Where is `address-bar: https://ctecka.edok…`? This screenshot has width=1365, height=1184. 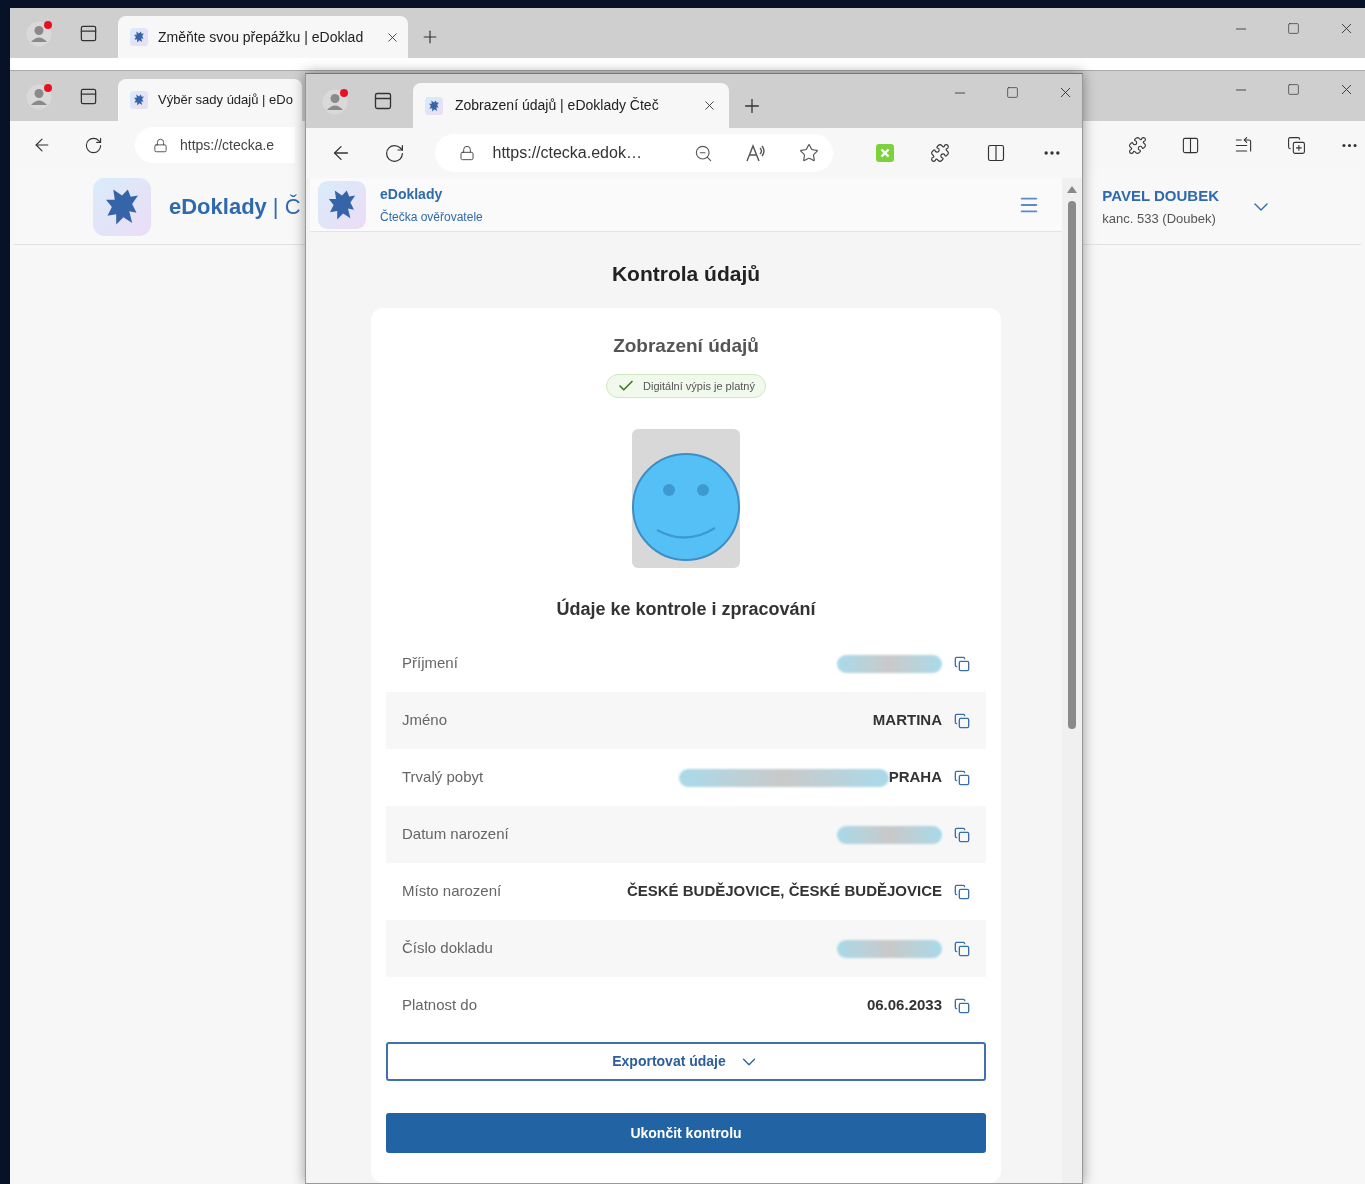 address-bar: https://ctecka.edok… is located at coordinates (633, 153).